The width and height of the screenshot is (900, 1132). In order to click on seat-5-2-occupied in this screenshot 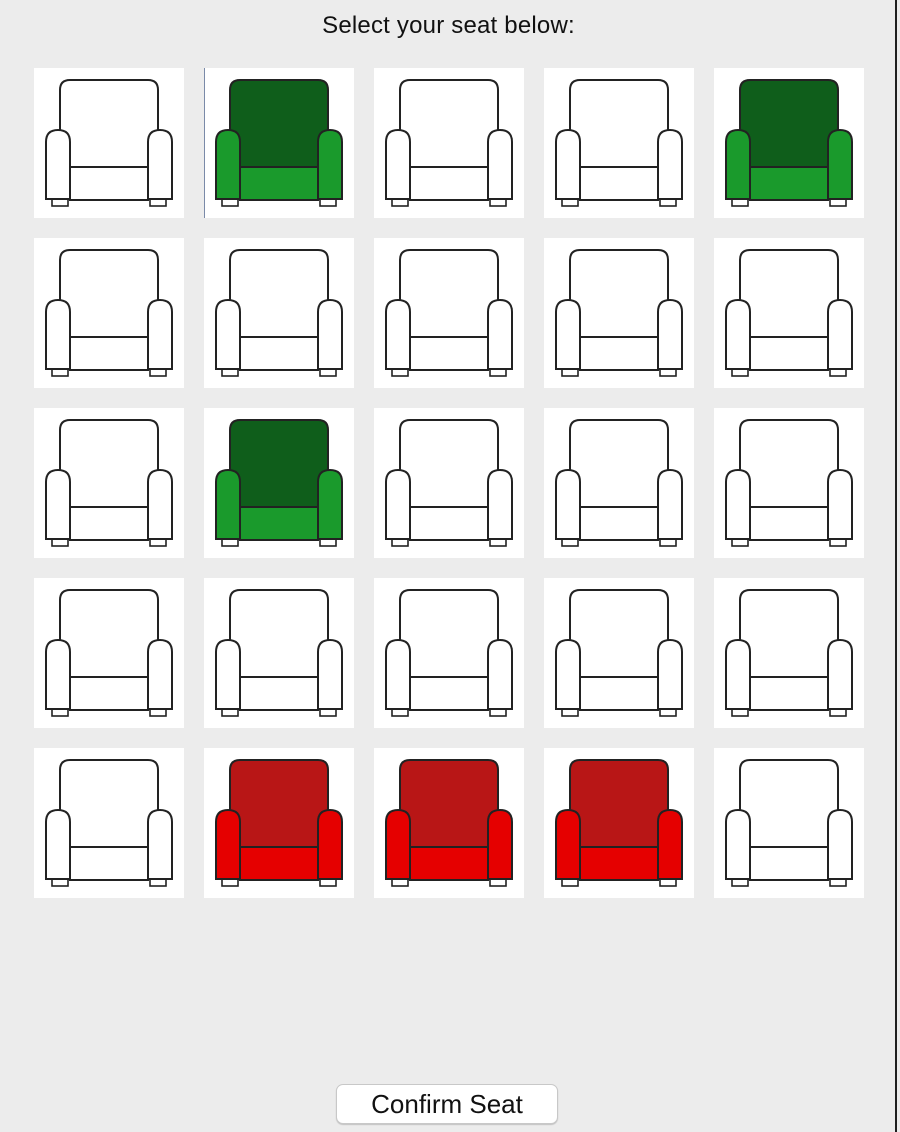, I will do `click(279, 823)`.